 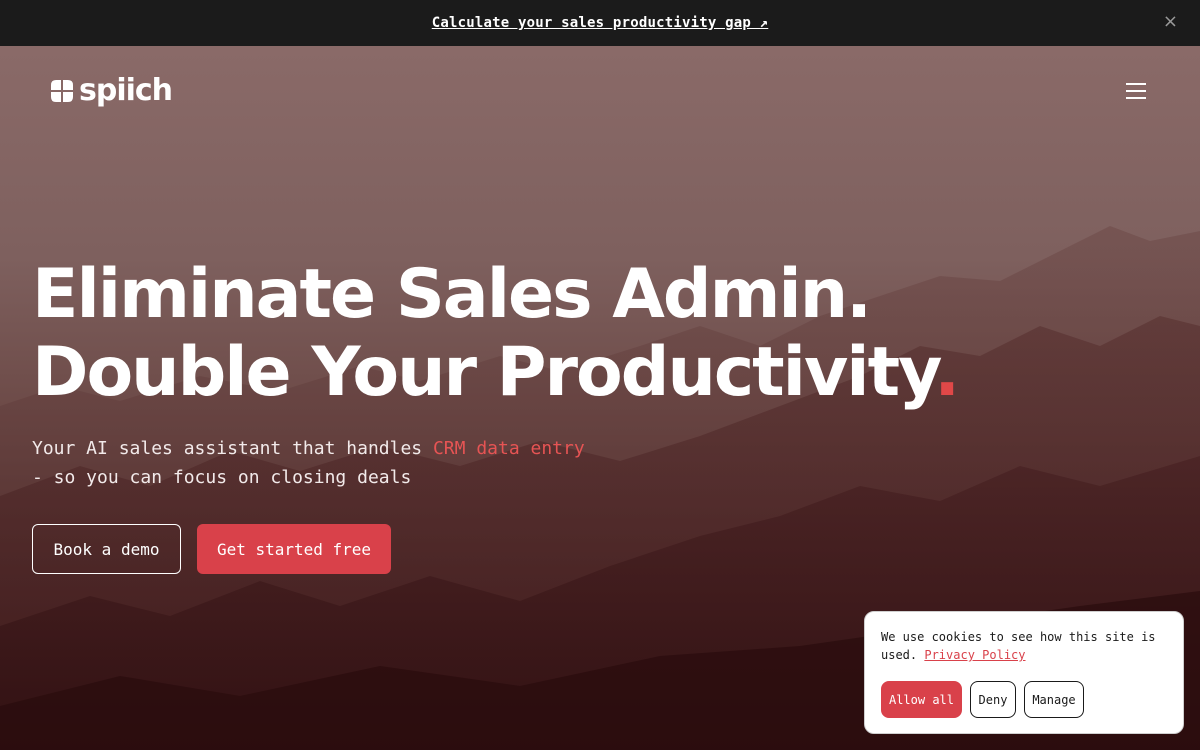 I want to click on hamburger-menu-icon, so click(x=1136, y=93).